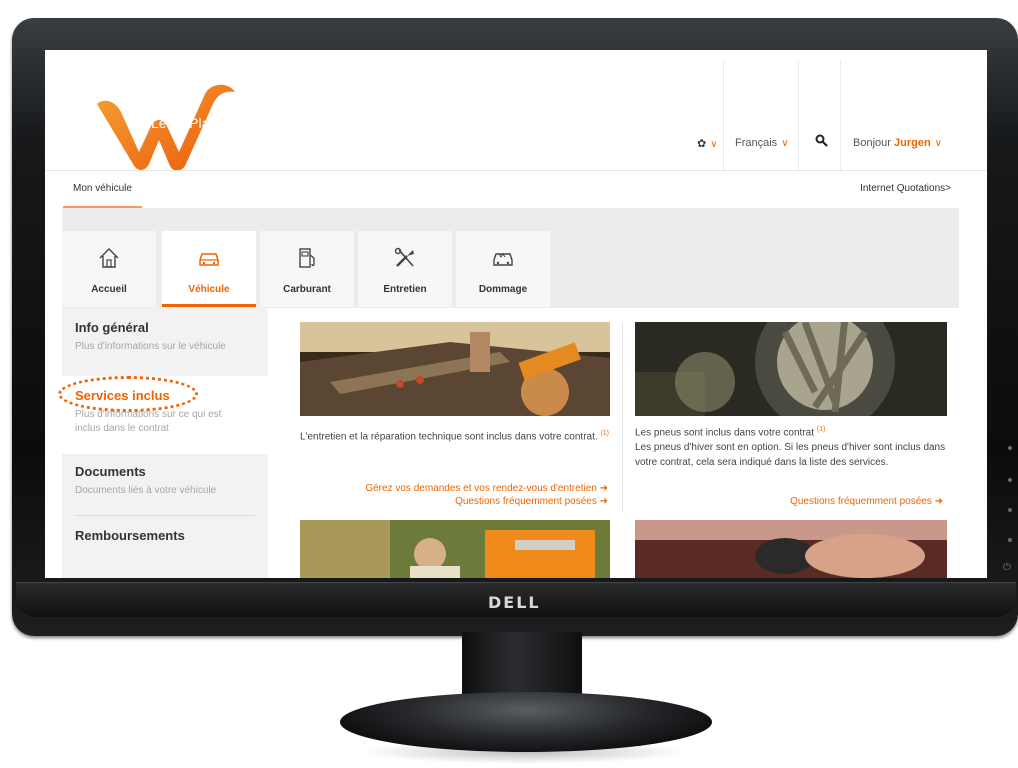  I want to click on user-name: Jurgen, so click(912, 143).